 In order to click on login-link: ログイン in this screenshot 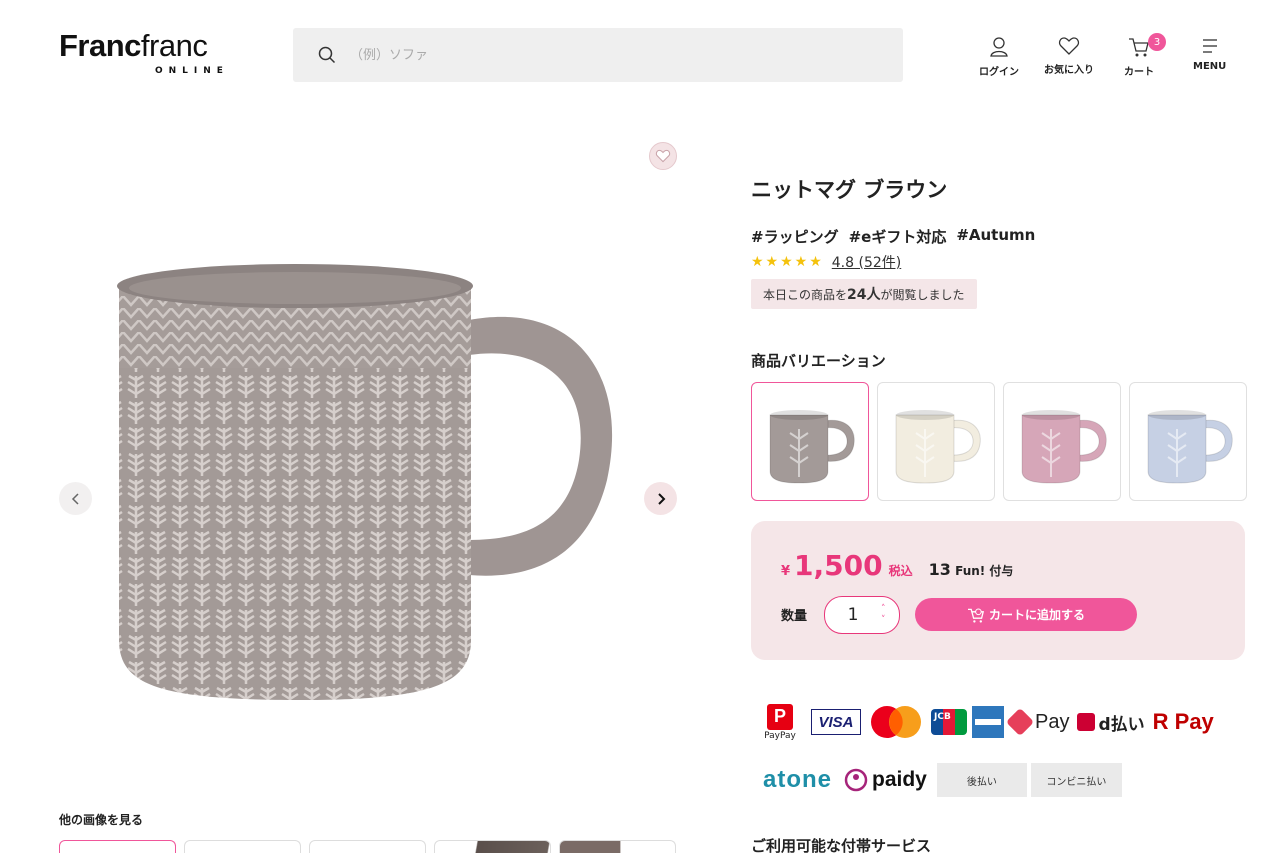, I will do `click(999, 57)`.